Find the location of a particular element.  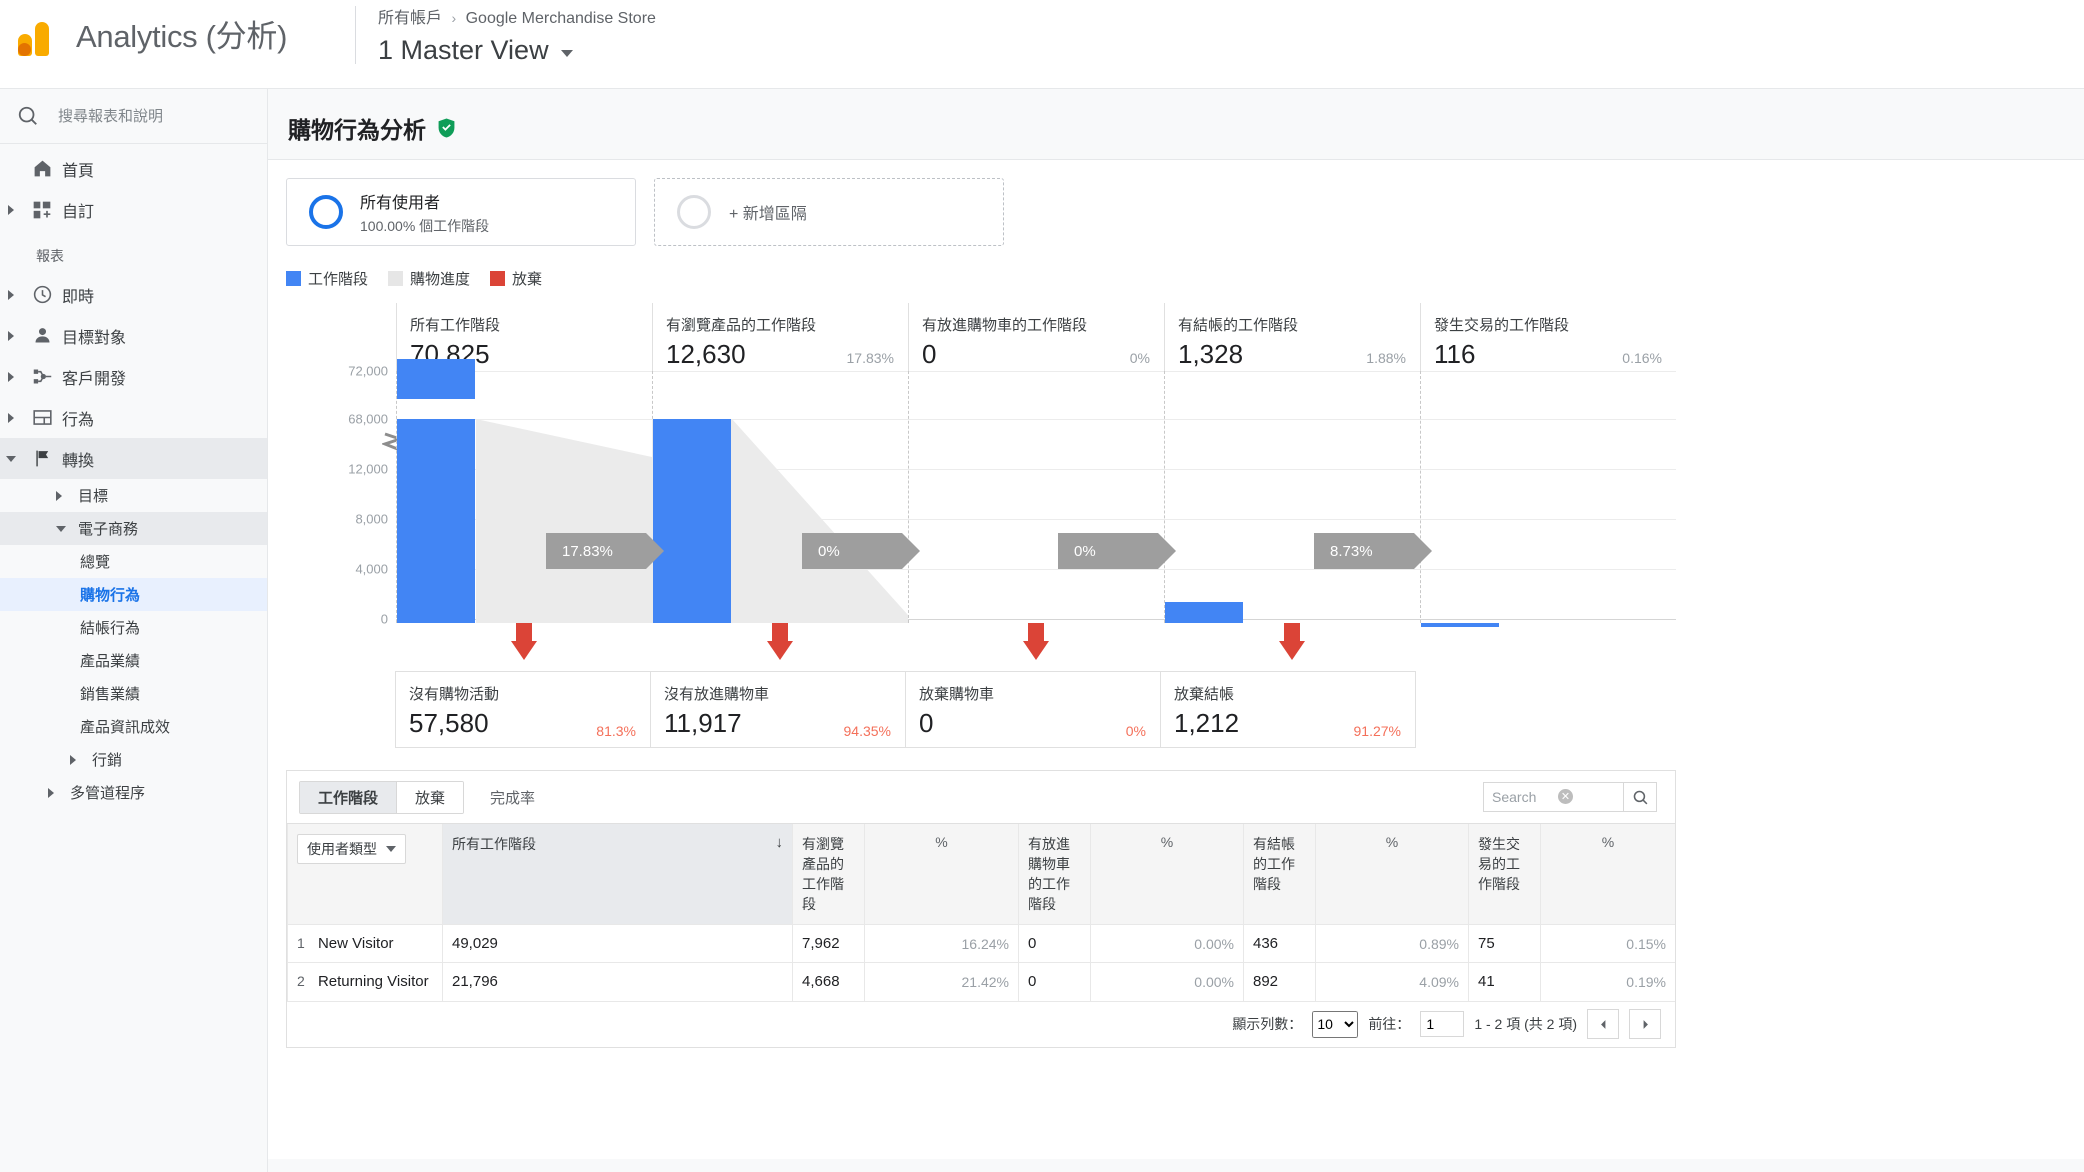

sidebar-sub-label: 總覽 is located at coordinates (95, 562).